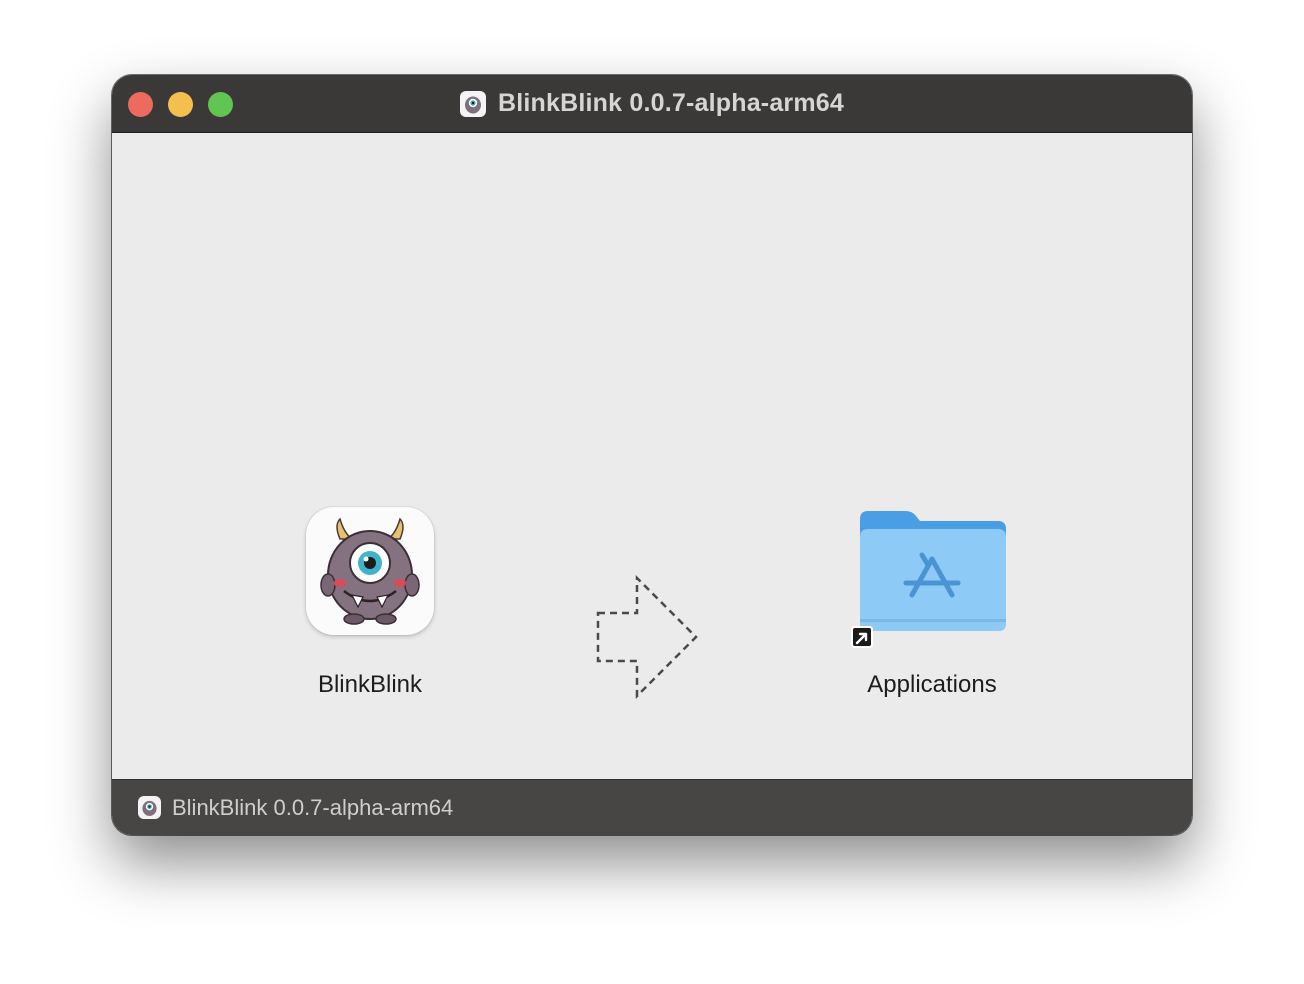 The height and width of the screenshot is (984, 1304). What do you see at coordinates (149, 807) in the screenshot?
I see `disk-image-icon` at bounding box center [149, 807].